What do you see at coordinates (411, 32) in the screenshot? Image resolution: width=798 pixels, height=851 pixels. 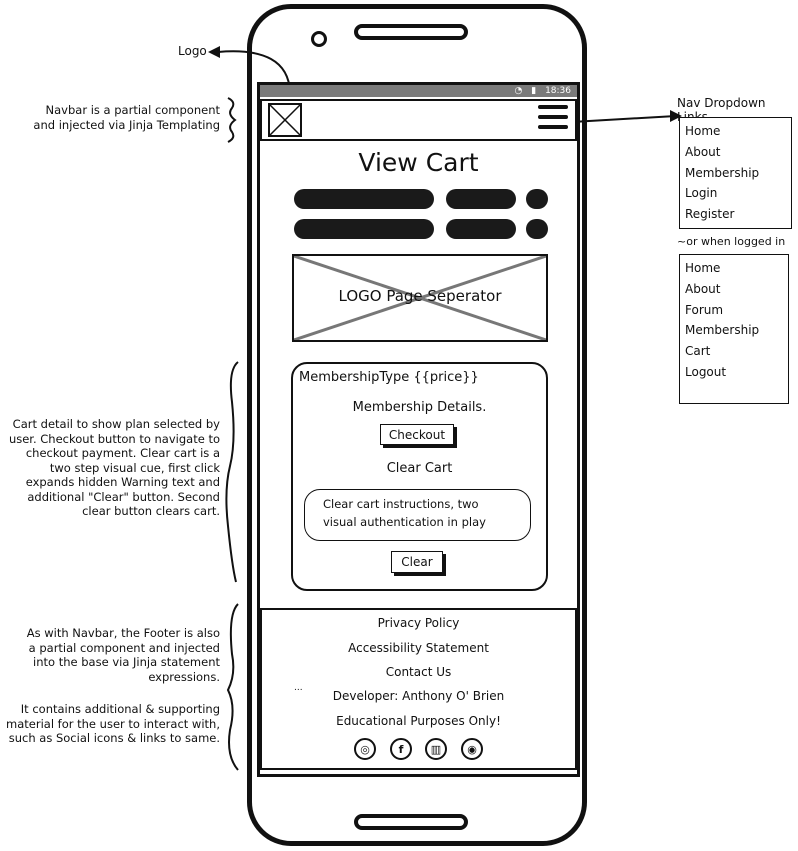 I see `speaker` at bounding box center [411, 32].